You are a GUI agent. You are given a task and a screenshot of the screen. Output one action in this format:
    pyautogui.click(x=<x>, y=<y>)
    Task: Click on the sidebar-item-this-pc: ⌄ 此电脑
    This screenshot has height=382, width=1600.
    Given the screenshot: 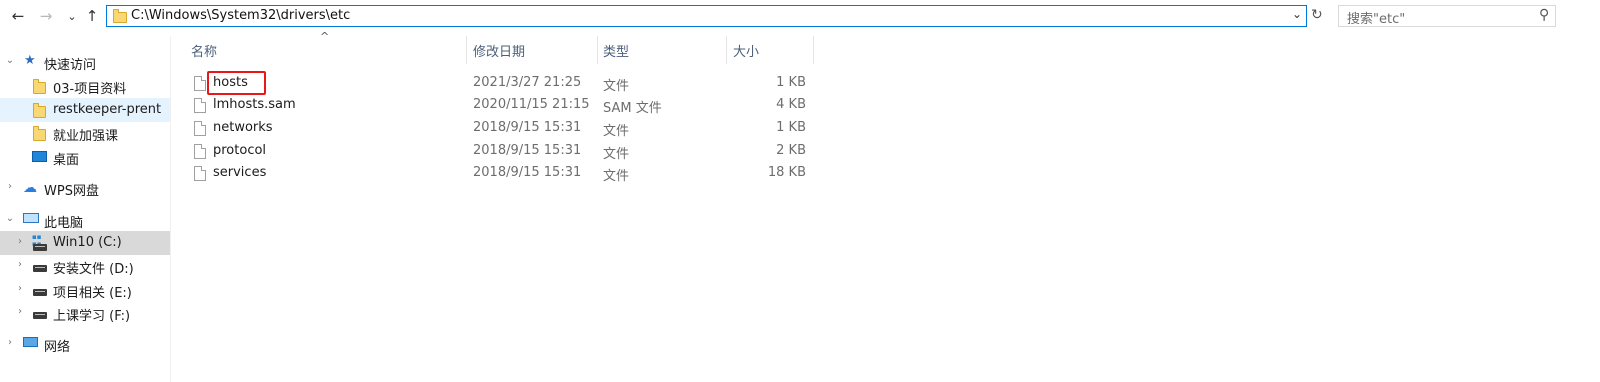 What is the action you would take?
    pyautogui.click(x=85, y=220)
    